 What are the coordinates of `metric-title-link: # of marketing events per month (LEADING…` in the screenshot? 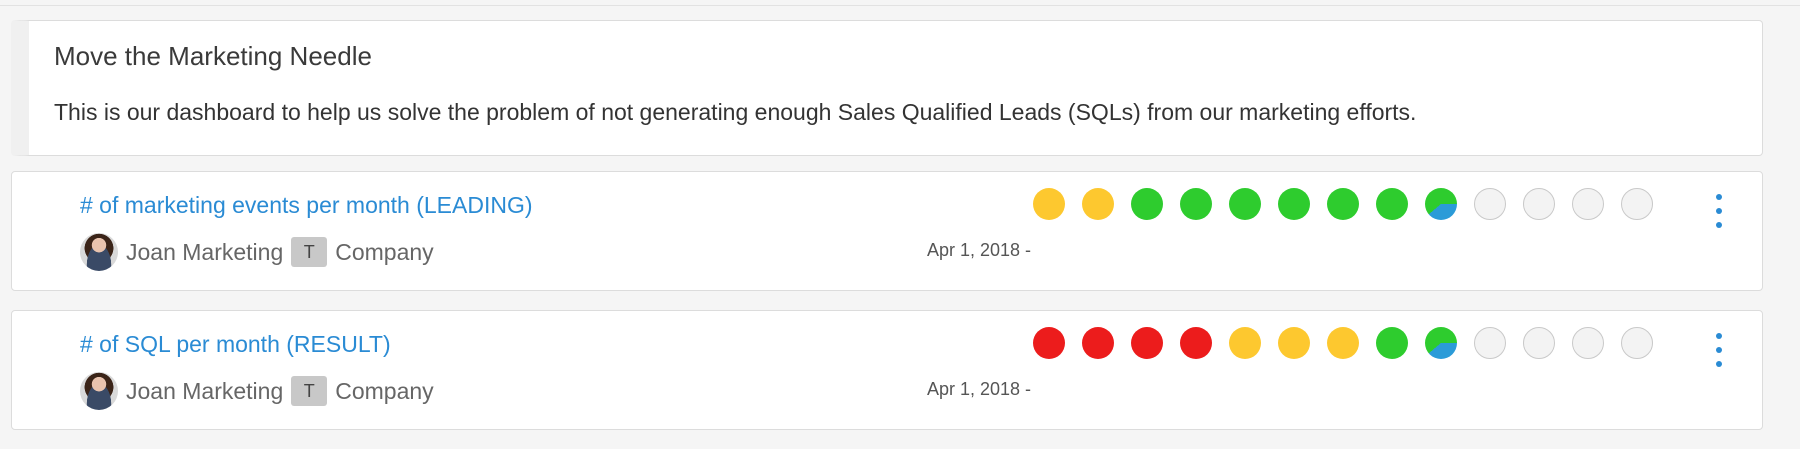 It's located at (306, 205).